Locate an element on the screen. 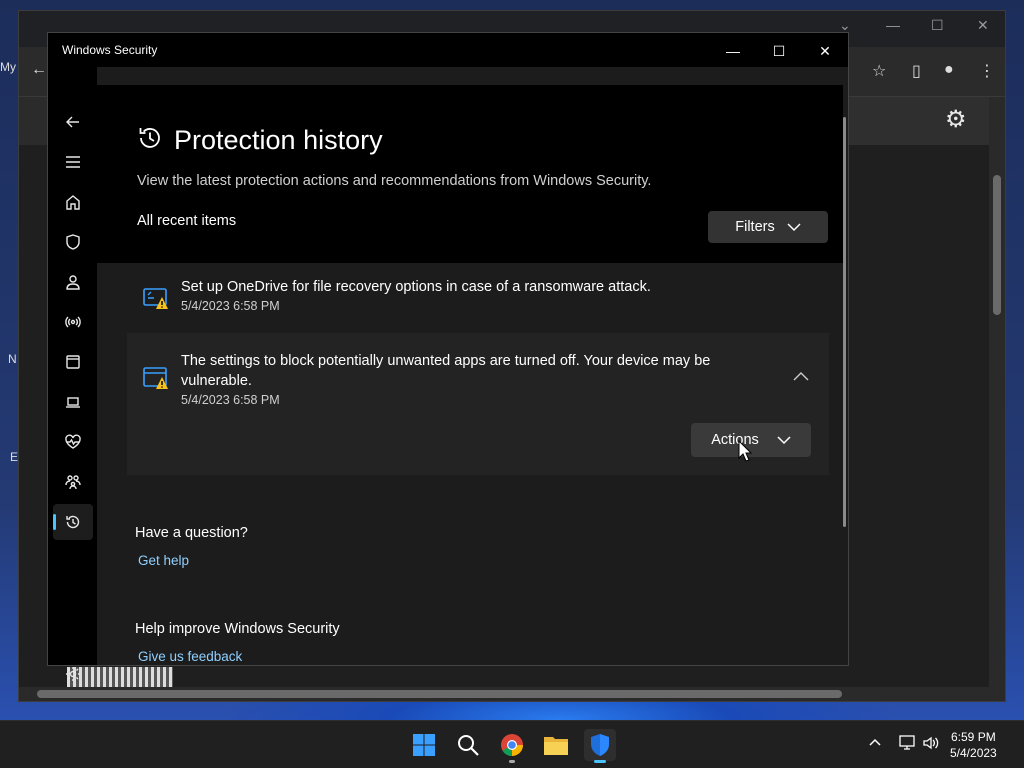 The image size is (1024, 768). window-title: Windows Security is located at coordinates (110, 50).